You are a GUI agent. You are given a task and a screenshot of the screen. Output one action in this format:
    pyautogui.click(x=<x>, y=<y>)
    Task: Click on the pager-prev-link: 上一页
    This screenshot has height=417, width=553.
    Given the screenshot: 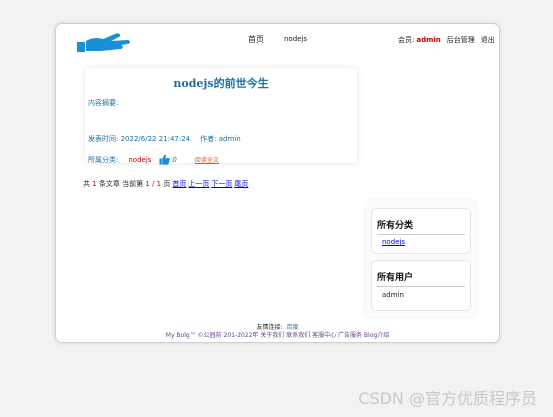 What is the action you would take?
    pyautogui.click(x=198, y=184)
    